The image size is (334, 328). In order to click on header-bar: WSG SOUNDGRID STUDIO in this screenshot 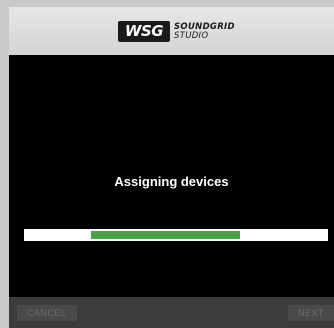, I will do `click(171, 31)`.